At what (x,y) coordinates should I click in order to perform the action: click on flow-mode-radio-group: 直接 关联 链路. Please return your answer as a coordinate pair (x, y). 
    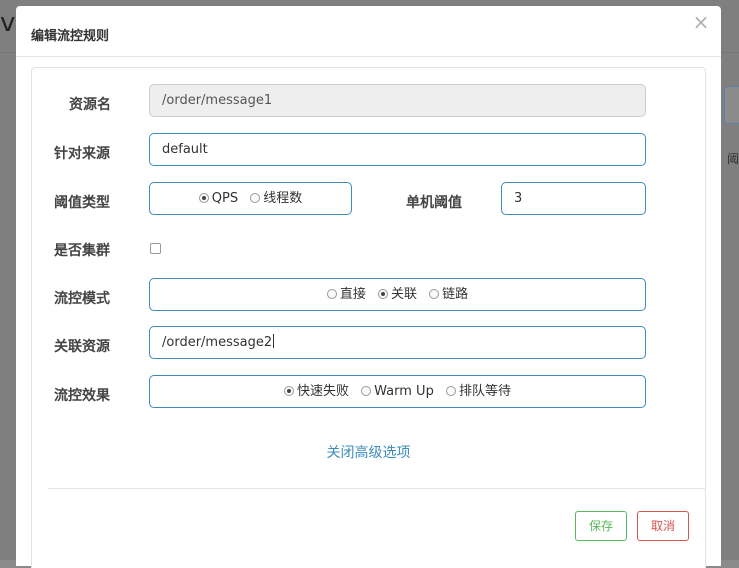
    Looking at the image, I should click on (397, 294).